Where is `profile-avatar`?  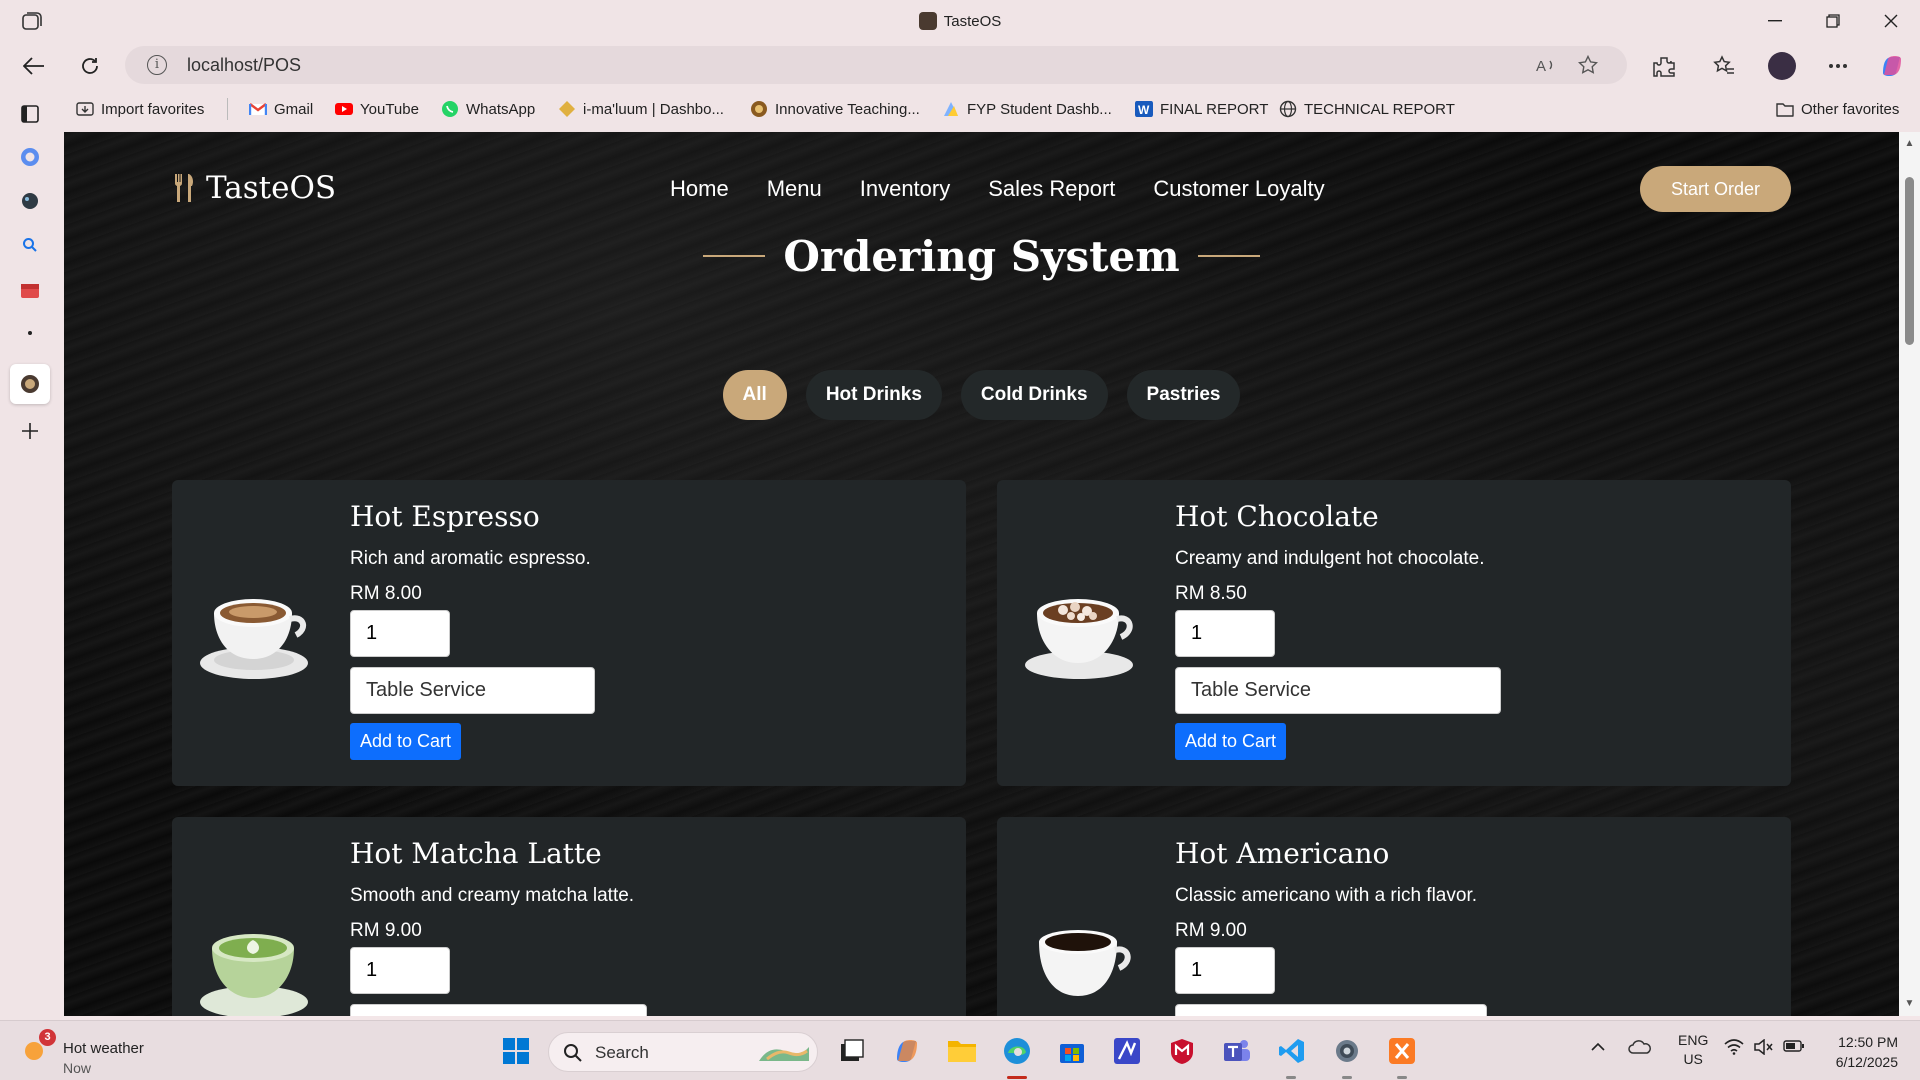 profile-avatar is located at coordinates (1782, 66).